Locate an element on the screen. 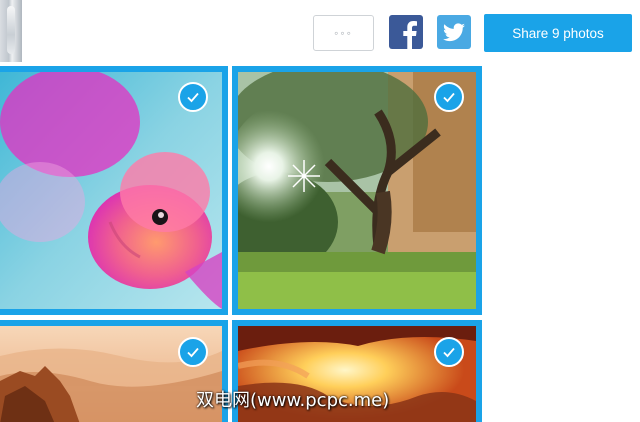 This screenshot has height=422, width=640. share-photos-button: Share 9 photos is located at coordinates (558, 33).